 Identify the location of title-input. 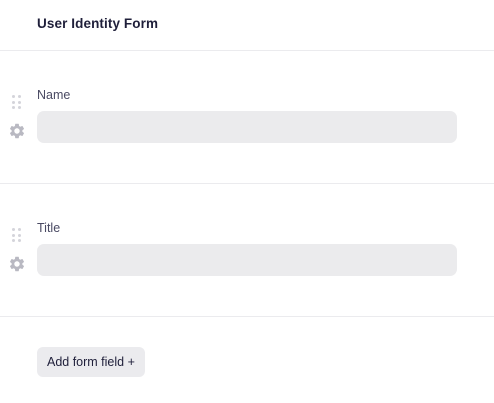
(247, 260).